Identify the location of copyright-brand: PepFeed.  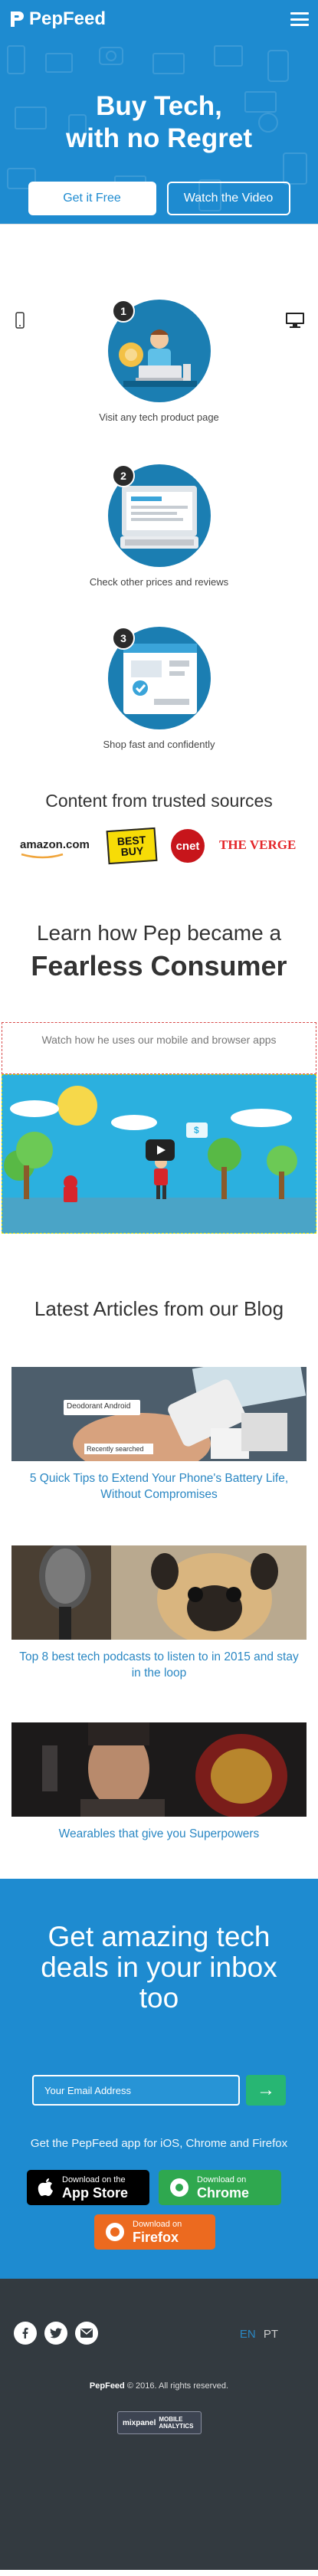
(107, 2386).